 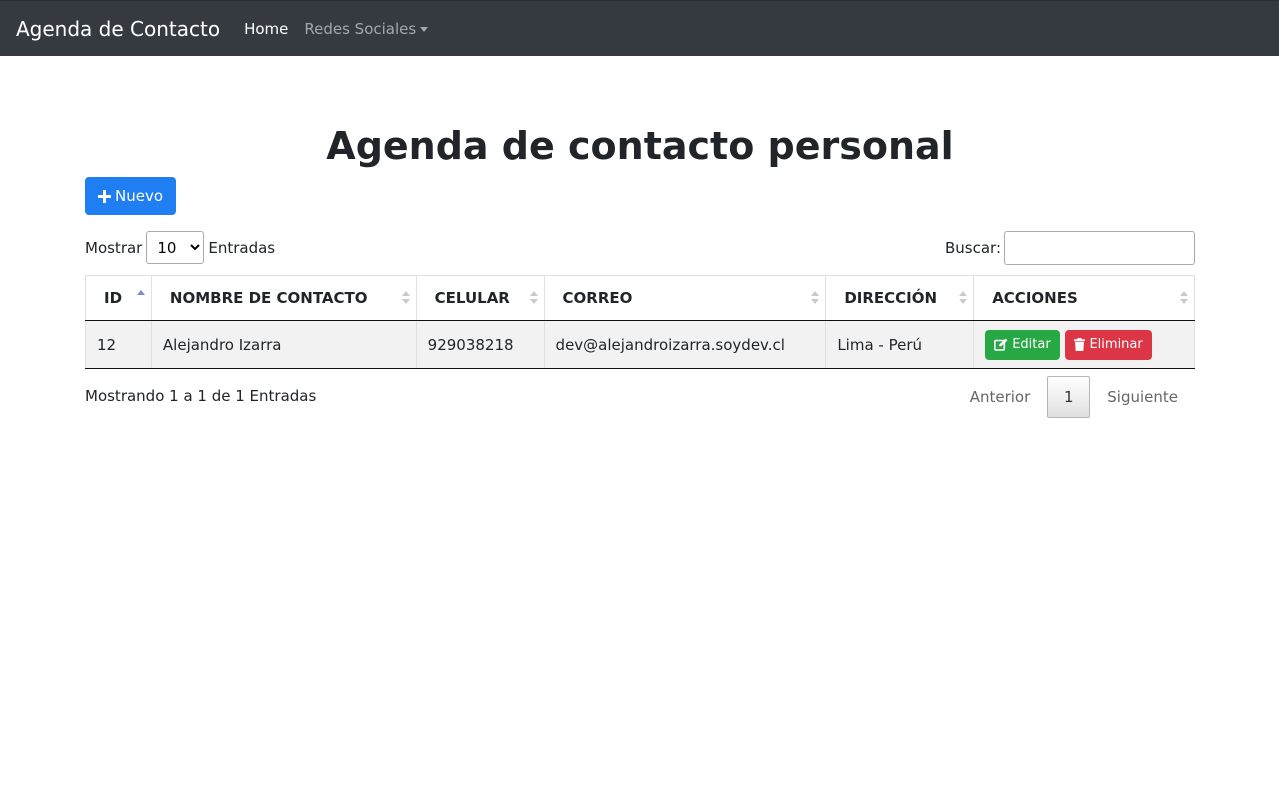 I want to click on nav-dropdown-redes-sociales: Redes Sociales, so click(x=366, y=28).